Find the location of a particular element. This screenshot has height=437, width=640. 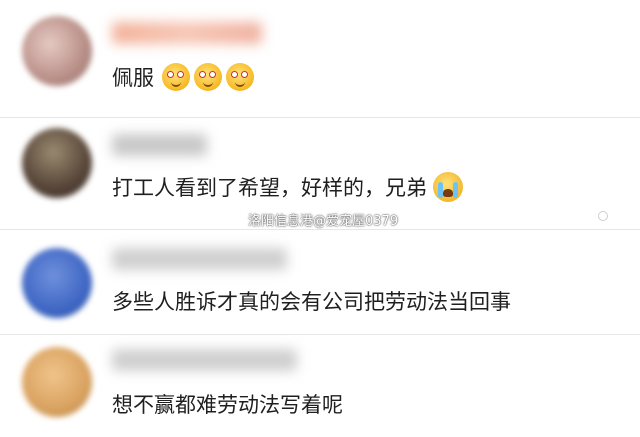

comment-text-row: 打工人看到了希望，好样的，兄弟 is located at coordinates (287, 187).